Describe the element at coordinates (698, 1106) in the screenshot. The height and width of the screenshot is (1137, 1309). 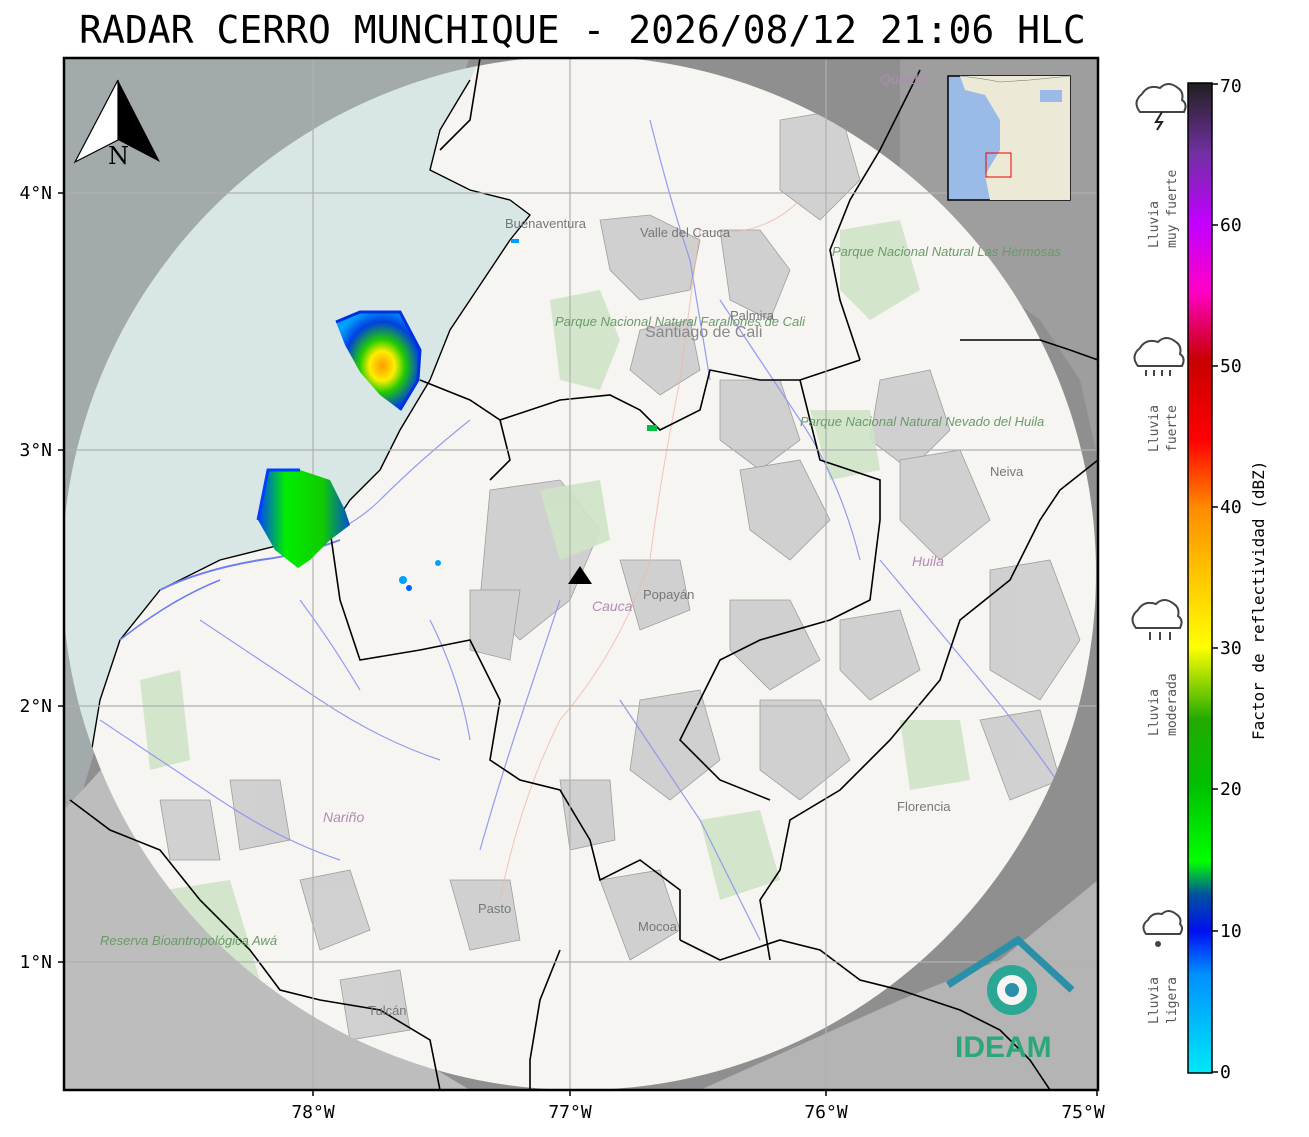
I see `lon-axis: 78°W 77°W 76°W 75°W` at that location.